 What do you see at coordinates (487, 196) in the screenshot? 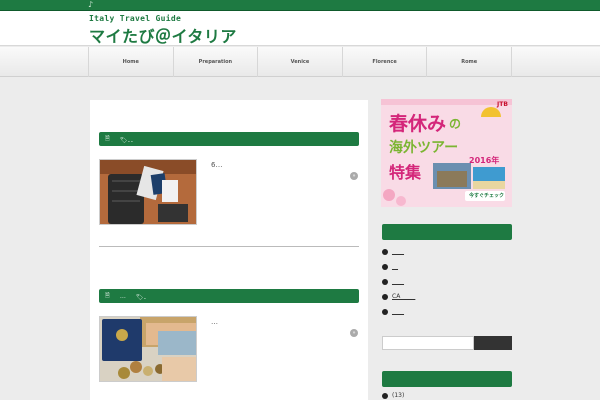
I see `banner-cta: 今すぐチェック` at bounding box center [487, 196].